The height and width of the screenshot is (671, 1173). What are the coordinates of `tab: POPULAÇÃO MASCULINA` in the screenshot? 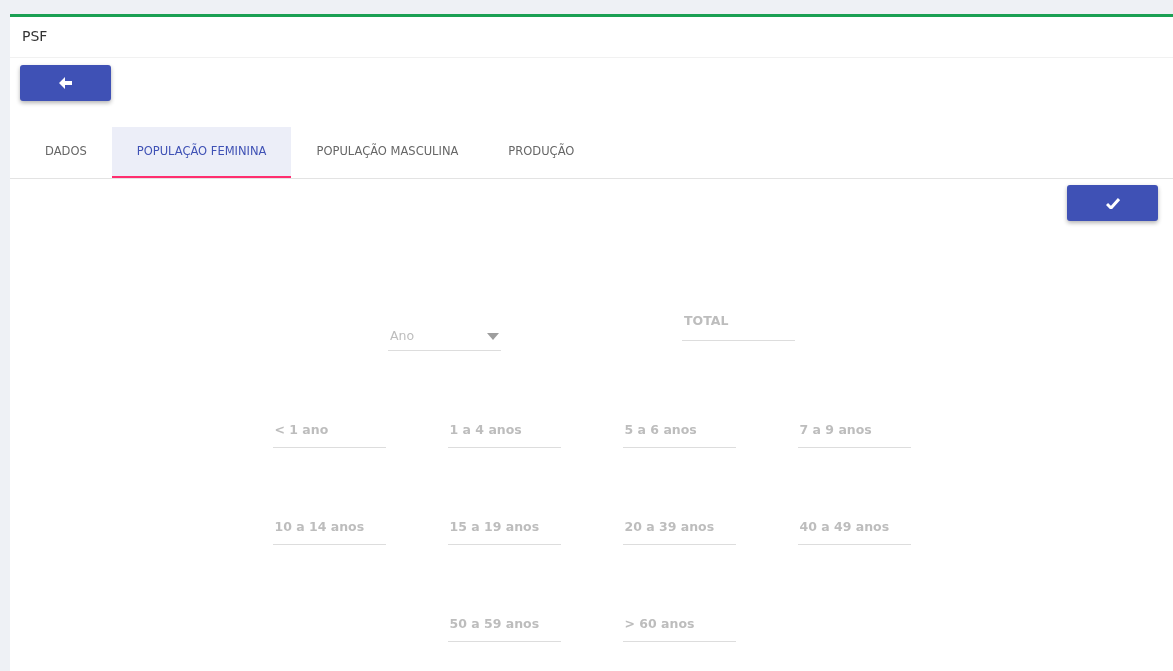 It's located at (387, 152).